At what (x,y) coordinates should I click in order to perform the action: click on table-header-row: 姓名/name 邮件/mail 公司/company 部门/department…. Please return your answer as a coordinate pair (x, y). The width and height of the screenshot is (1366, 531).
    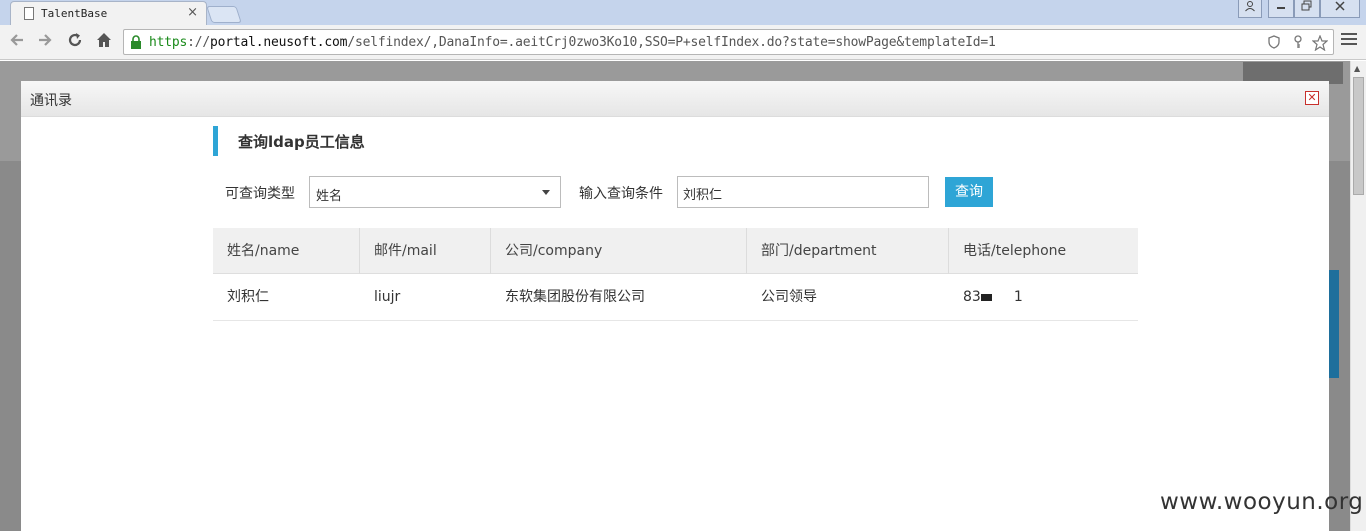
    Looking at the image, I should click on (675, 251).